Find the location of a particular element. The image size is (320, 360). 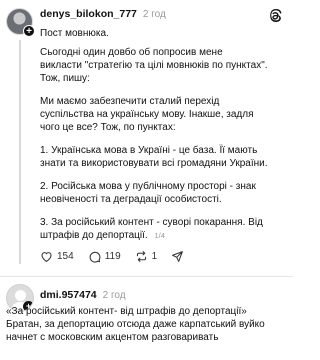

reply-header: dmi.957474 2 год is located at coordinates (83, 295).